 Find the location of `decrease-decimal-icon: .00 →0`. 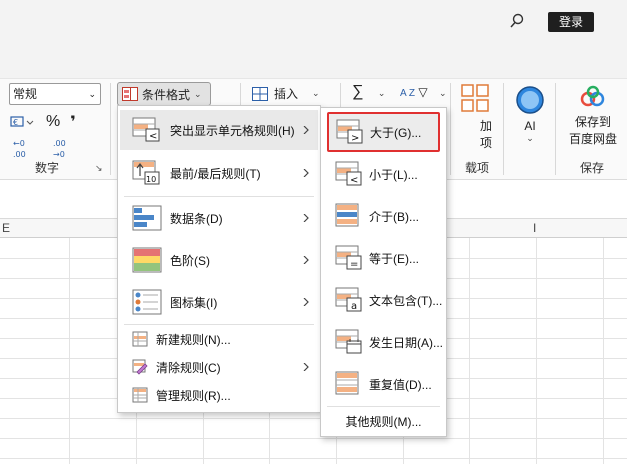

decrease-decimal-icon: .00 →0 is located at coordinates (63, 148).